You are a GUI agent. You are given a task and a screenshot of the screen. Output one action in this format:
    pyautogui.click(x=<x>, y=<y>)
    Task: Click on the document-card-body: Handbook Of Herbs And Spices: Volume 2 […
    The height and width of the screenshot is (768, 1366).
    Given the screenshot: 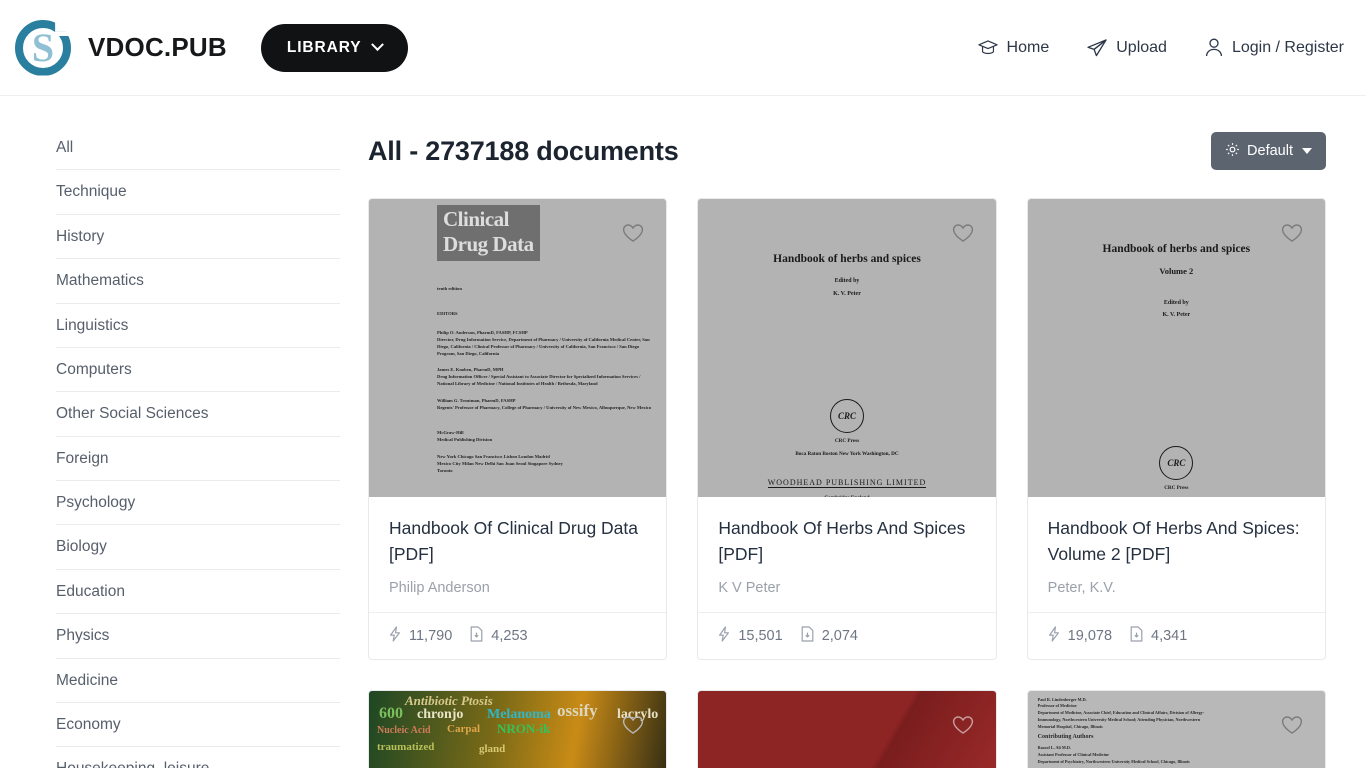 What is the action you would take?
    pyautogui.click(x=1176, y=554)
    